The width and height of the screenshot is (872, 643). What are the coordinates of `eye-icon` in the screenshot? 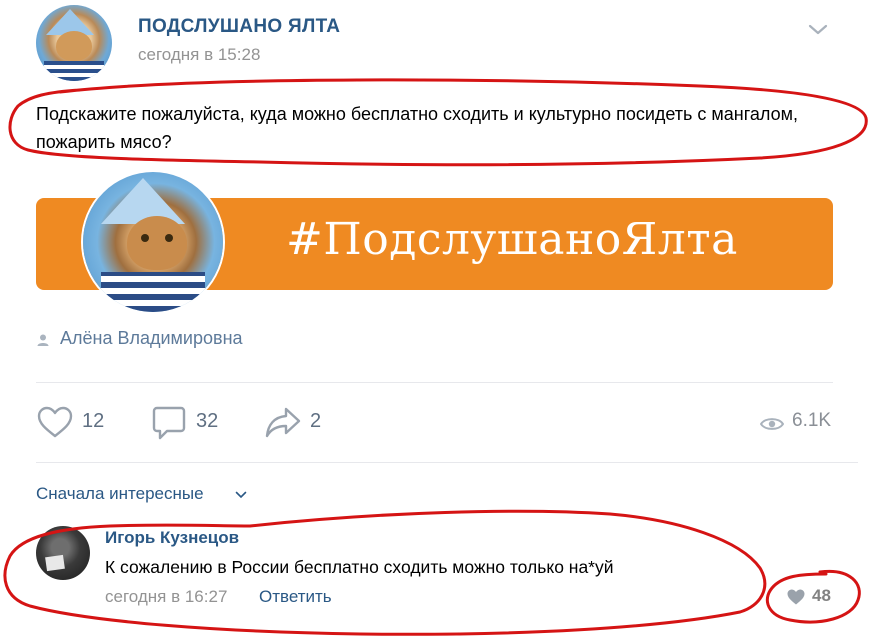 It's located at (772, 424).